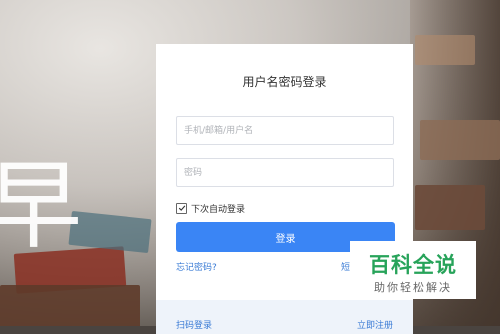 Image resolution: width=500 pixels, height=334 pixels. What do you see at coordinates (285, 130) in the screenshot?
I see `username-input` at bounding box center [285, 130].